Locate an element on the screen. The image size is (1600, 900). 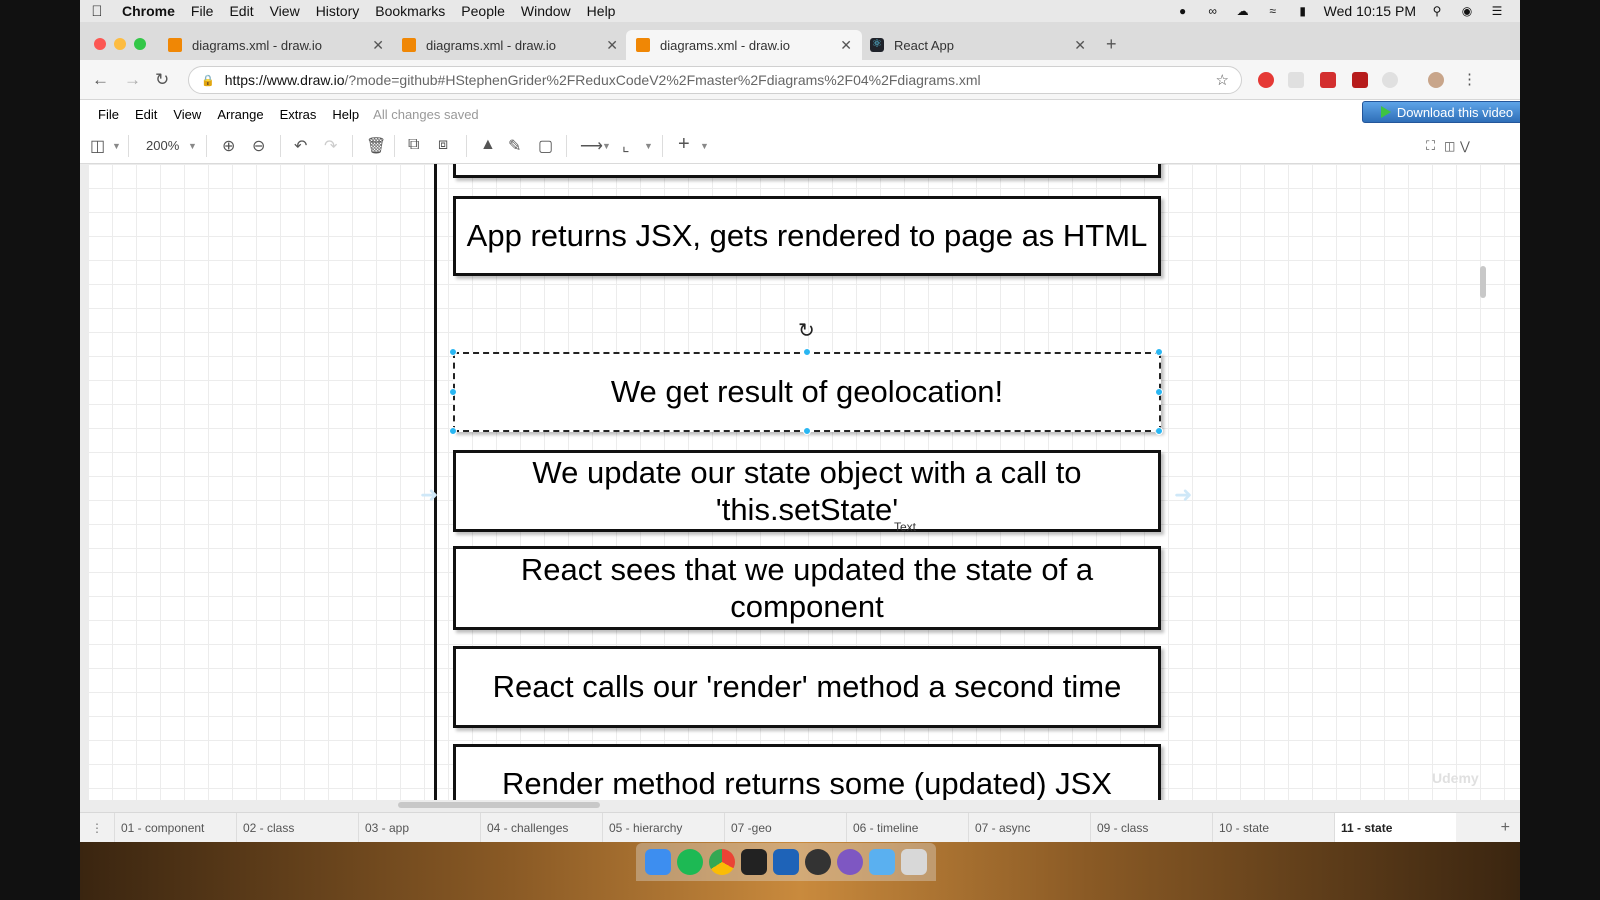
wifi-icon: ≈ is located at coordinates (1273, 11).